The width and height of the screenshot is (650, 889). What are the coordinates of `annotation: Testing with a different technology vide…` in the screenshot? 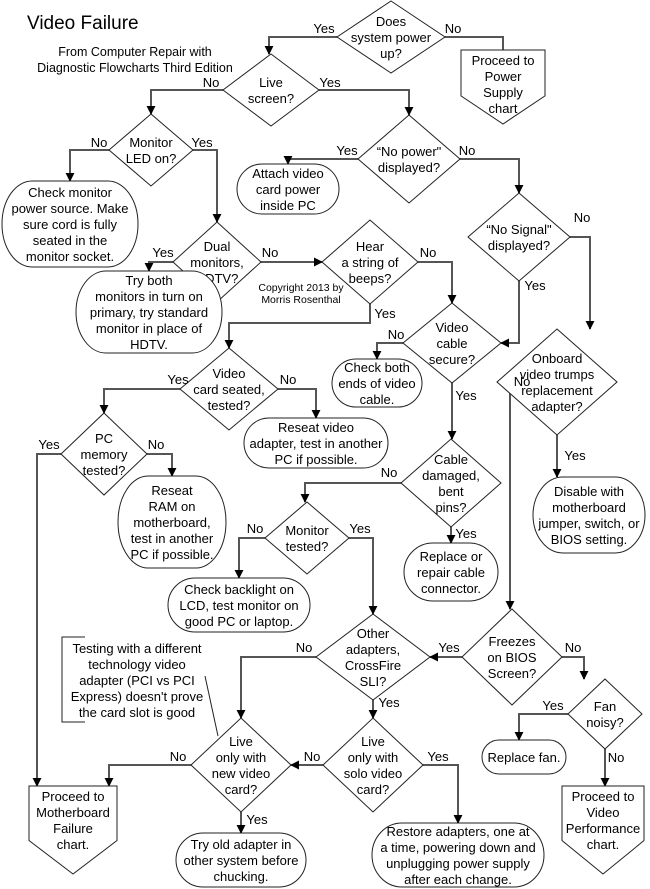 It's located at (140, 686).